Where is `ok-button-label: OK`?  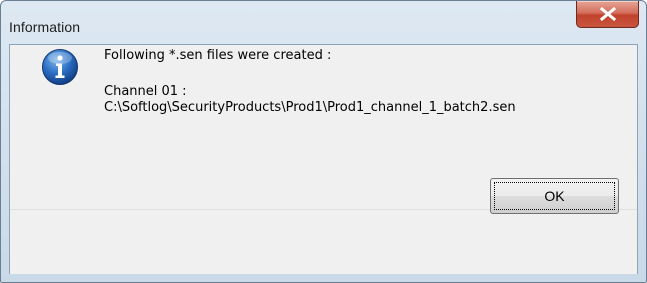 ok-button-label: OK is located at coordinates (554, 196).